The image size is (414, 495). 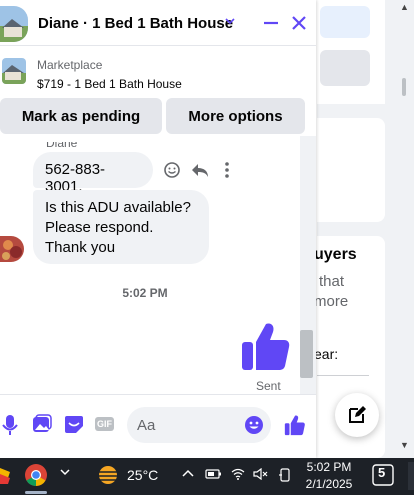 I want to click on battery-icon, so click(x=214, y=474).